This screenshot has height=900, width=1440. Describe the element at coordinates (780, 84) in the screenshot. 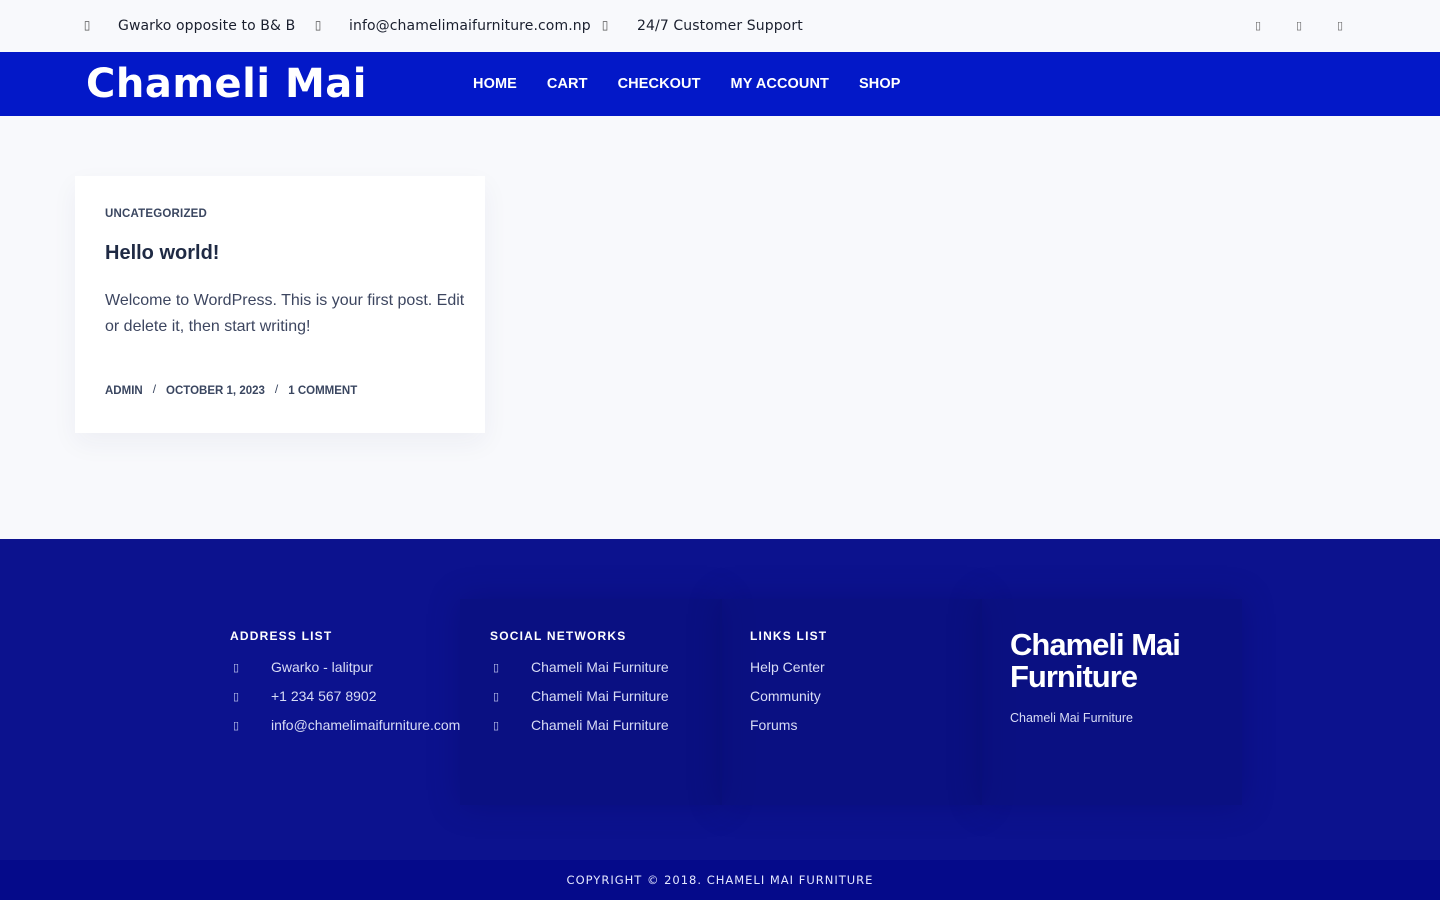

I see `nav-my-account: MY ACCOUNT` at that location.